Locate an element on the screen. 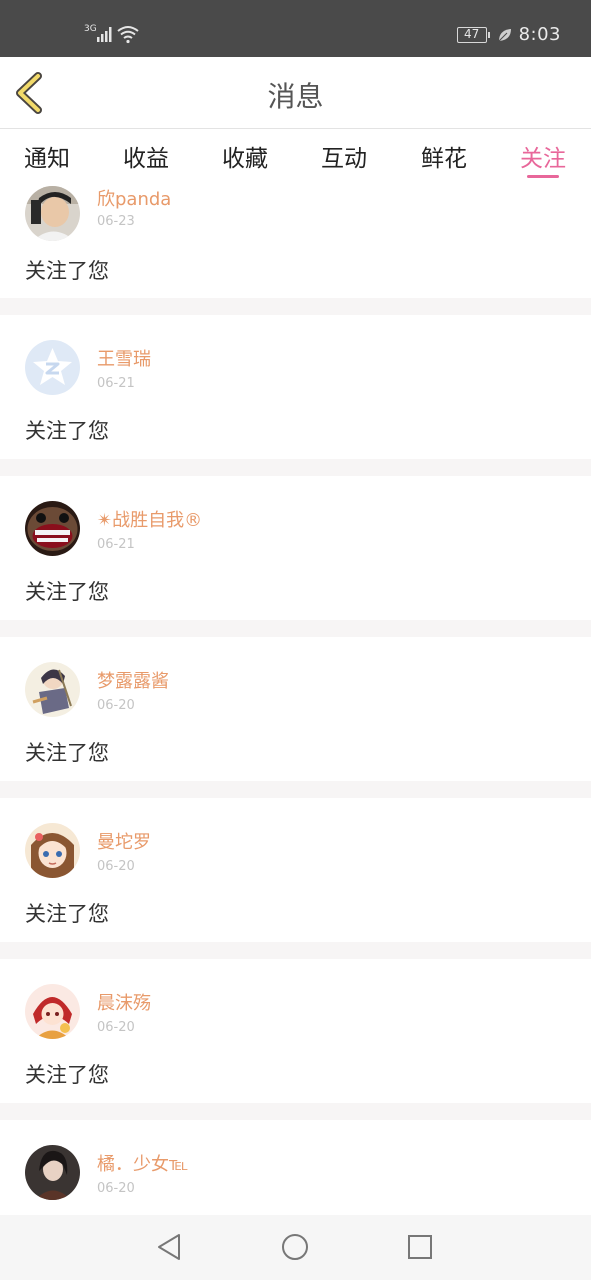 The image size is (591, 1280). page-title: 消息 is located at coordinates (295, 96).